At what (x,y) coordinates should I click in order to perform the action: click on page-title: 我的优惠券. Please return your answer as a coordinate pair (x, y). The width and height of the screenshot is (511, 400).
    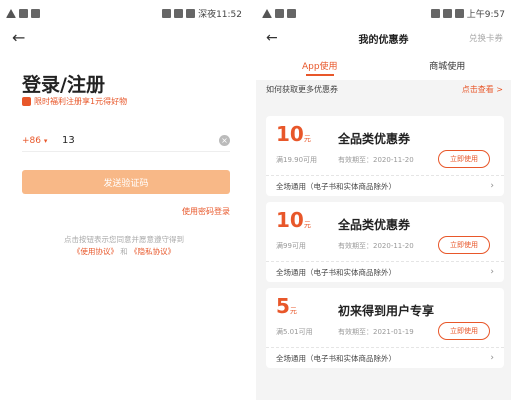
    Looking at the image, I should click on (383, 40).